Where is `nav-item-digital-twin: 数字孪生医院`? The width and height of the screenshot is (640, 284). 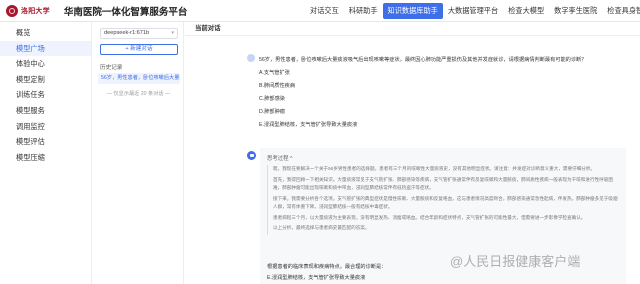
nav-item-digital-twin: 数字孪生医院 is located at coordinates (575, 11).